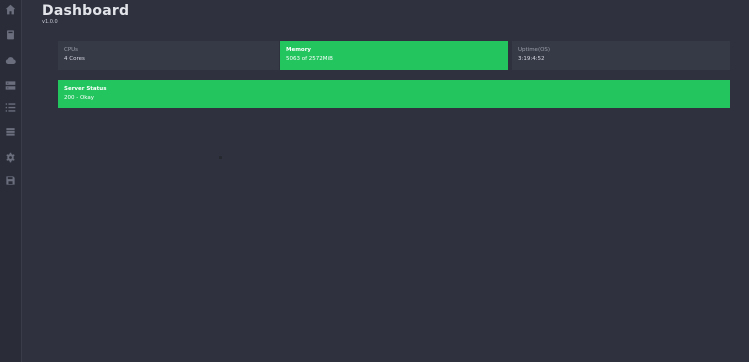  I want to click on uptime-value: 3:19:4:52, so click(531, 59).